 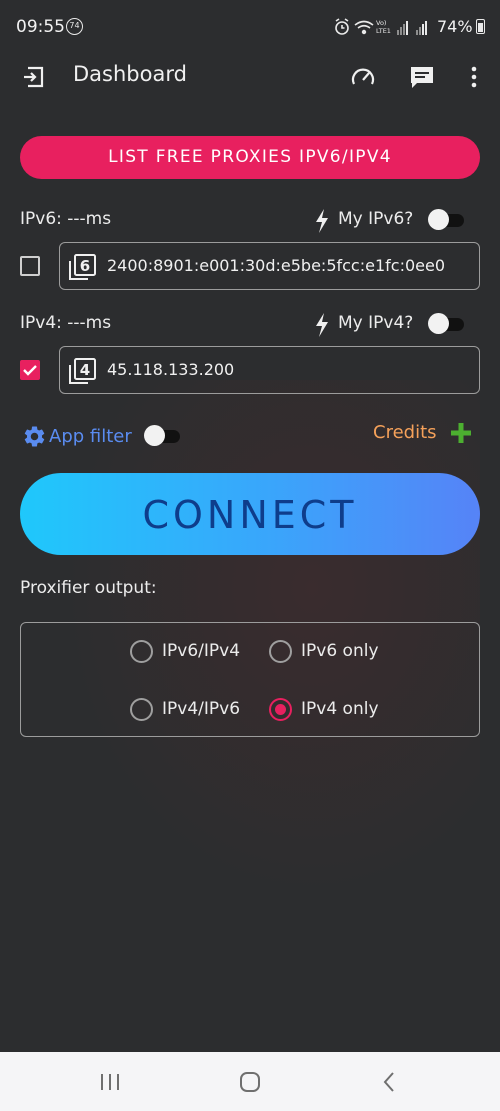 I want to click on chat-icon, so click(x=422, y=77).